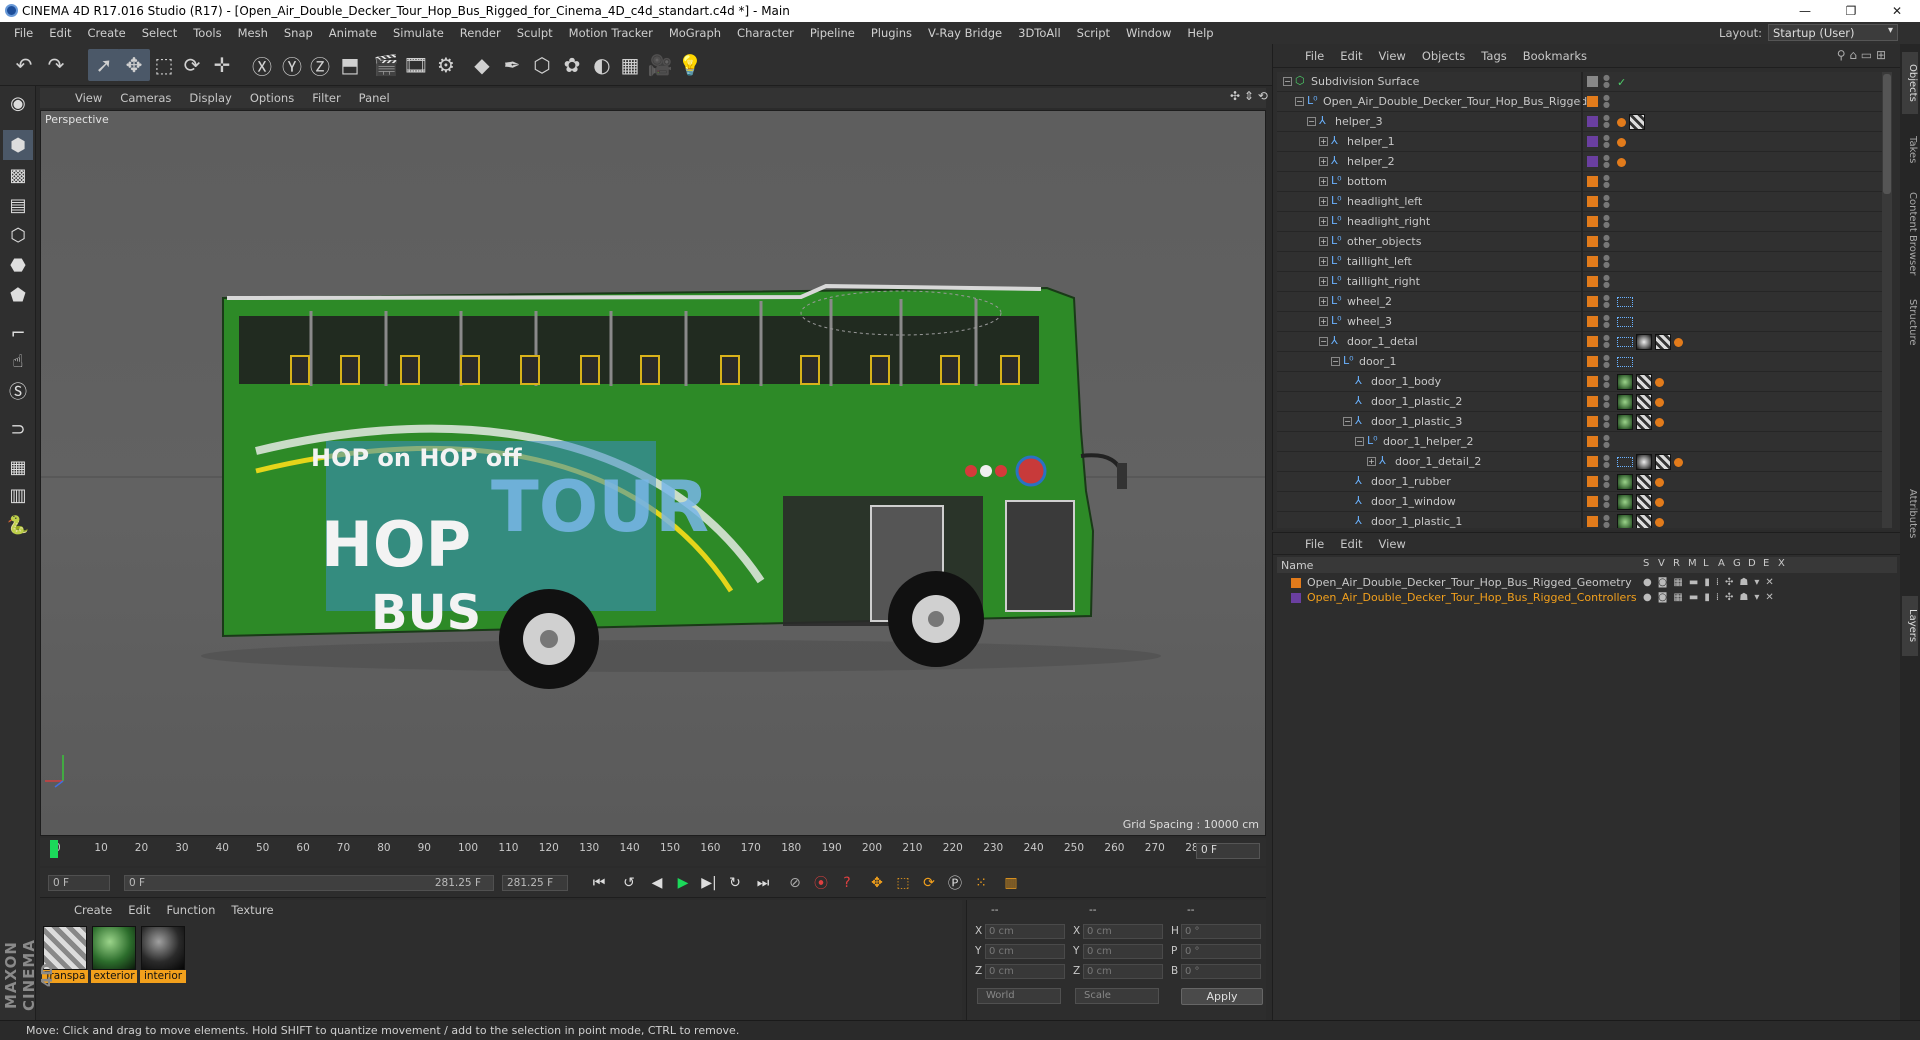 The height and width of the screenshot is (1040, 1920). What do you see at coordinates (1443, 56) in the screenshot?
I see `object-menu-objects: Objects` at bounding box center [1443, 56].